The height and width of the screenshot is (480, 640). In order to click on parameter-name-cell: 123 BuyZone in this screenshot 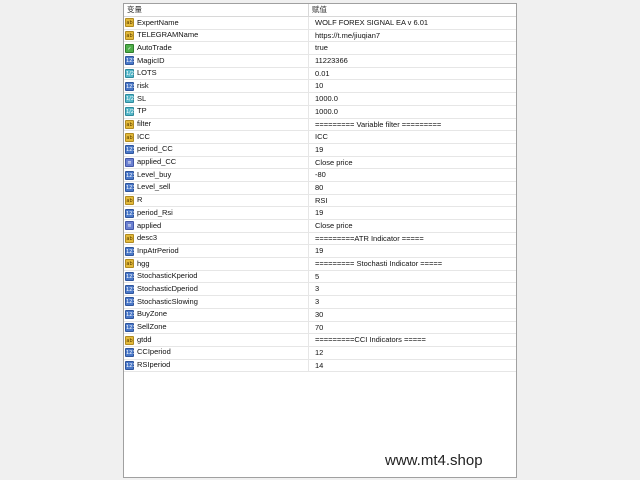, I will do `click(216, 314)`.